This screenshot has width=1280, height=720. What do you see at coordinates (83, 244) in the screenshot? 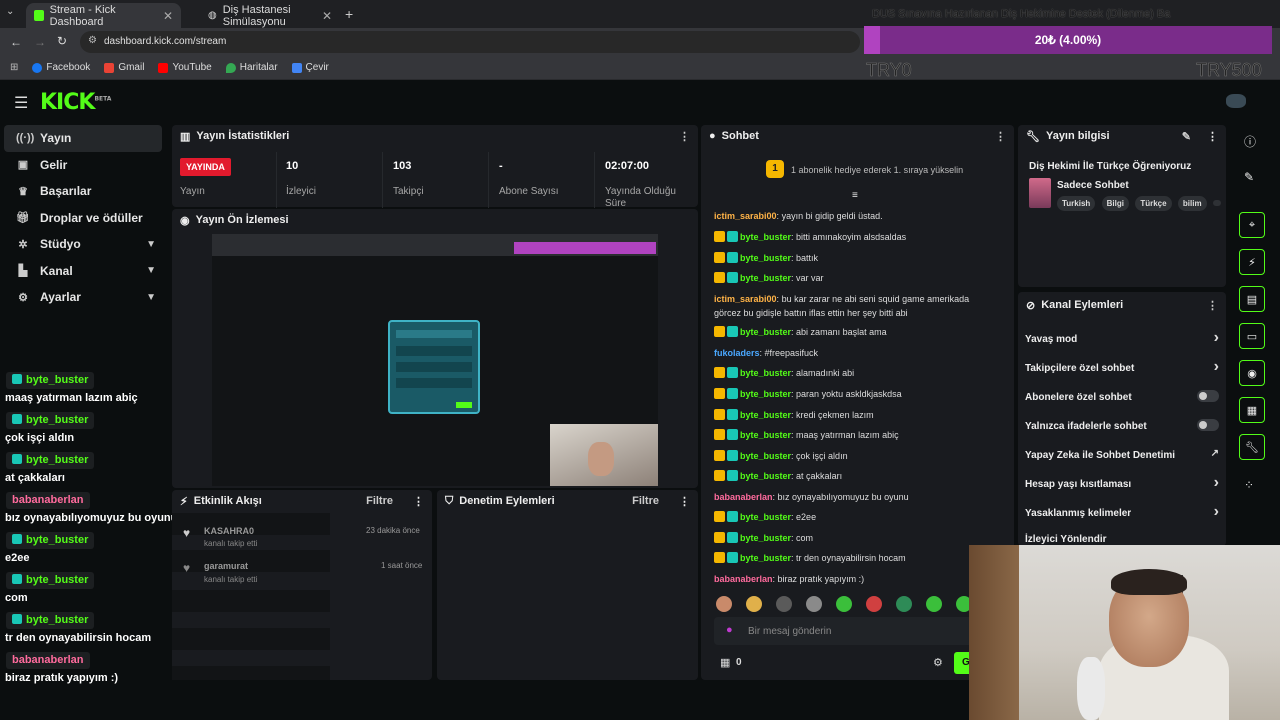
I see `sidebar-item-studyo: ✲ Stüdyo ▼` at bounding box center [83, 244].